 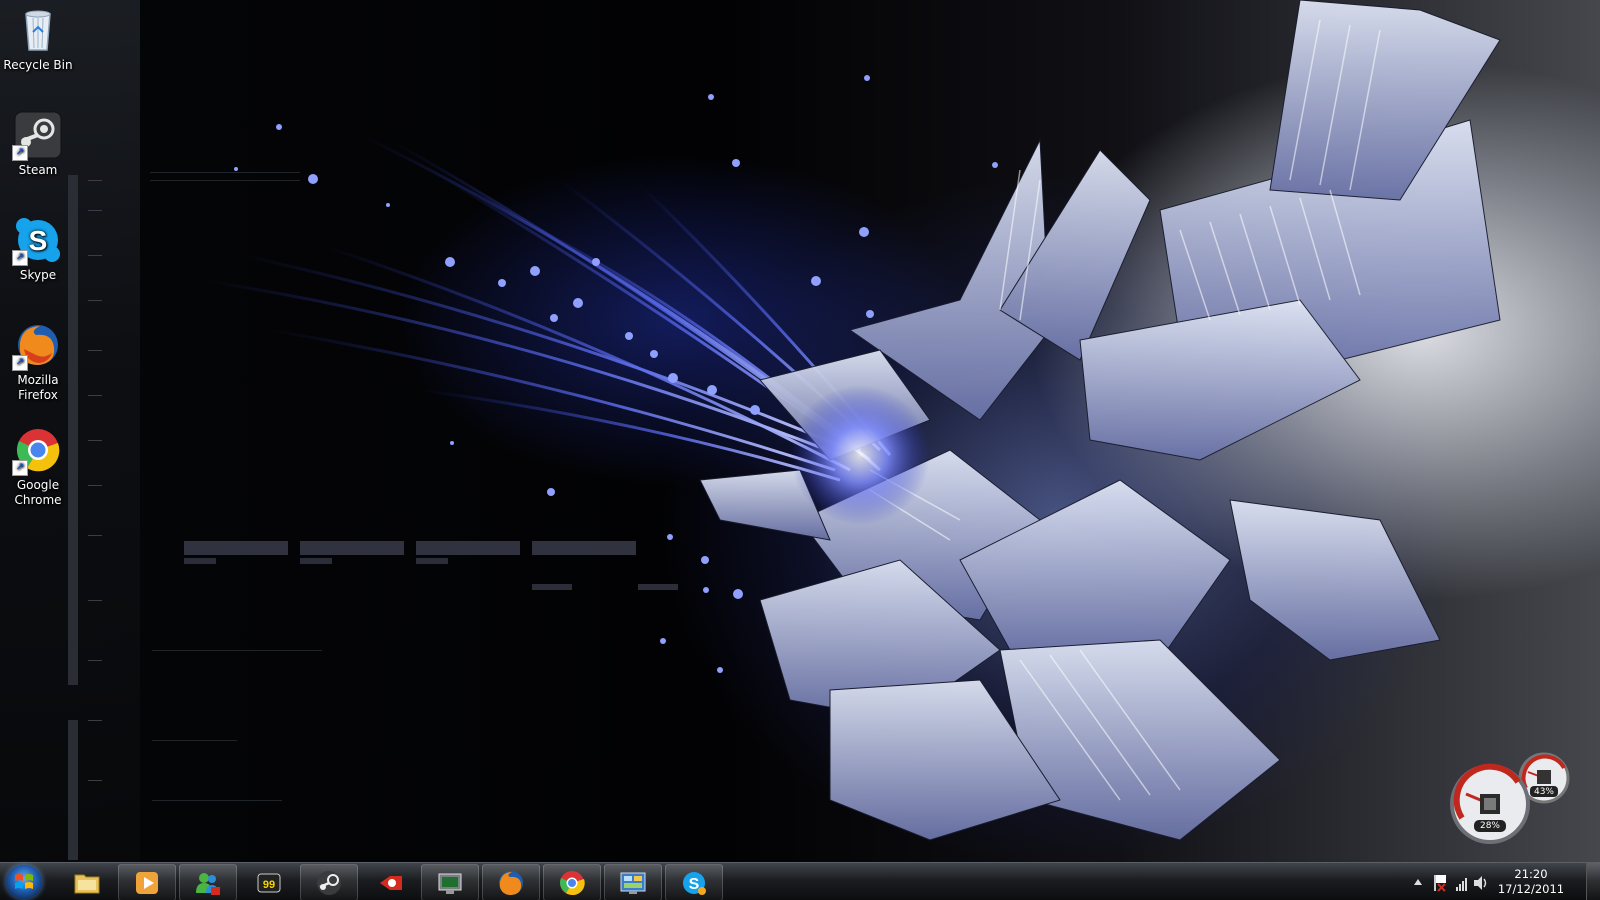 I want to click on media-player-icon, so click(x=147, y=883).